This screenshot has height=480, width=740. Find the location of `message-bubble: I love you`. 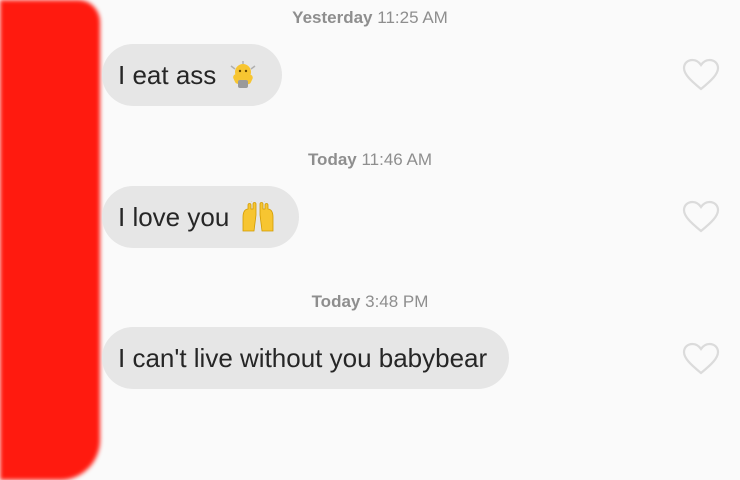

message-bubble: I love you is located at coordinates (201, 217).